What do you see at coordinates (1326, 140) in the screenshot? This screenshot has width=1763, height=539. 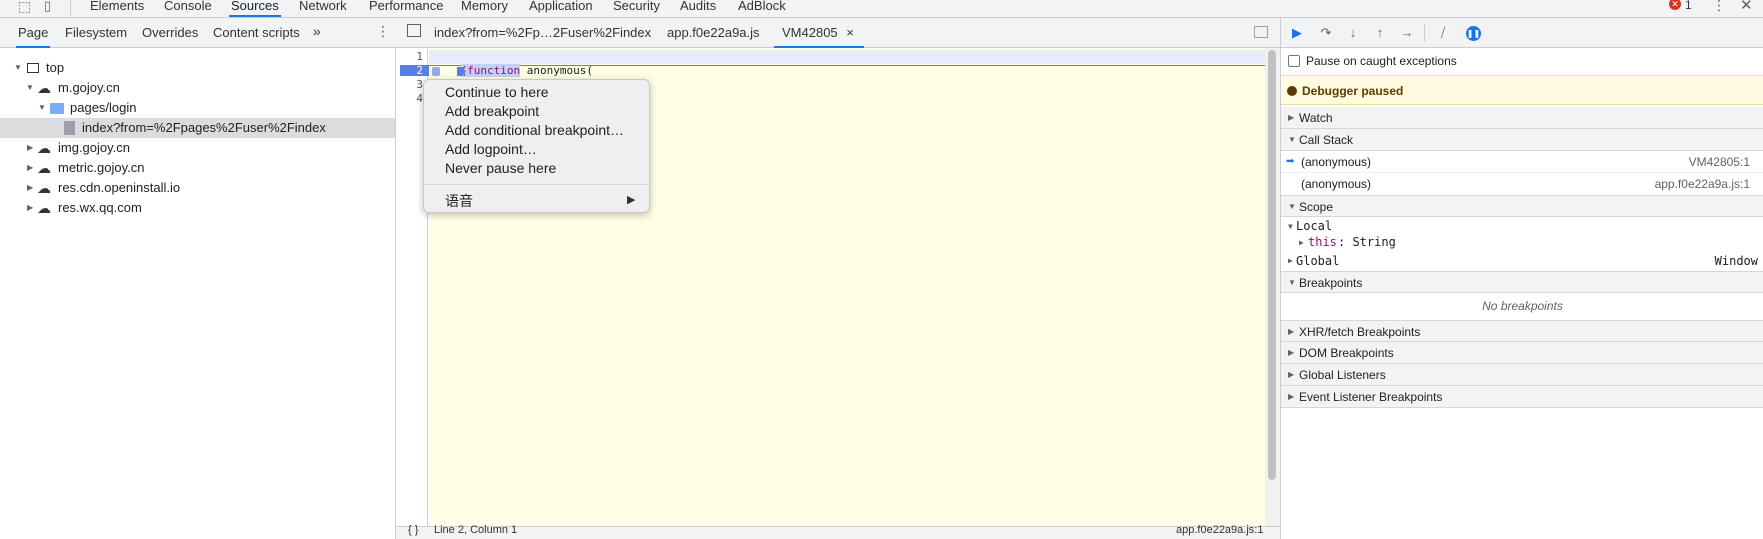 I see `section-label: Call Stack` at bounding box center [1326, 140].